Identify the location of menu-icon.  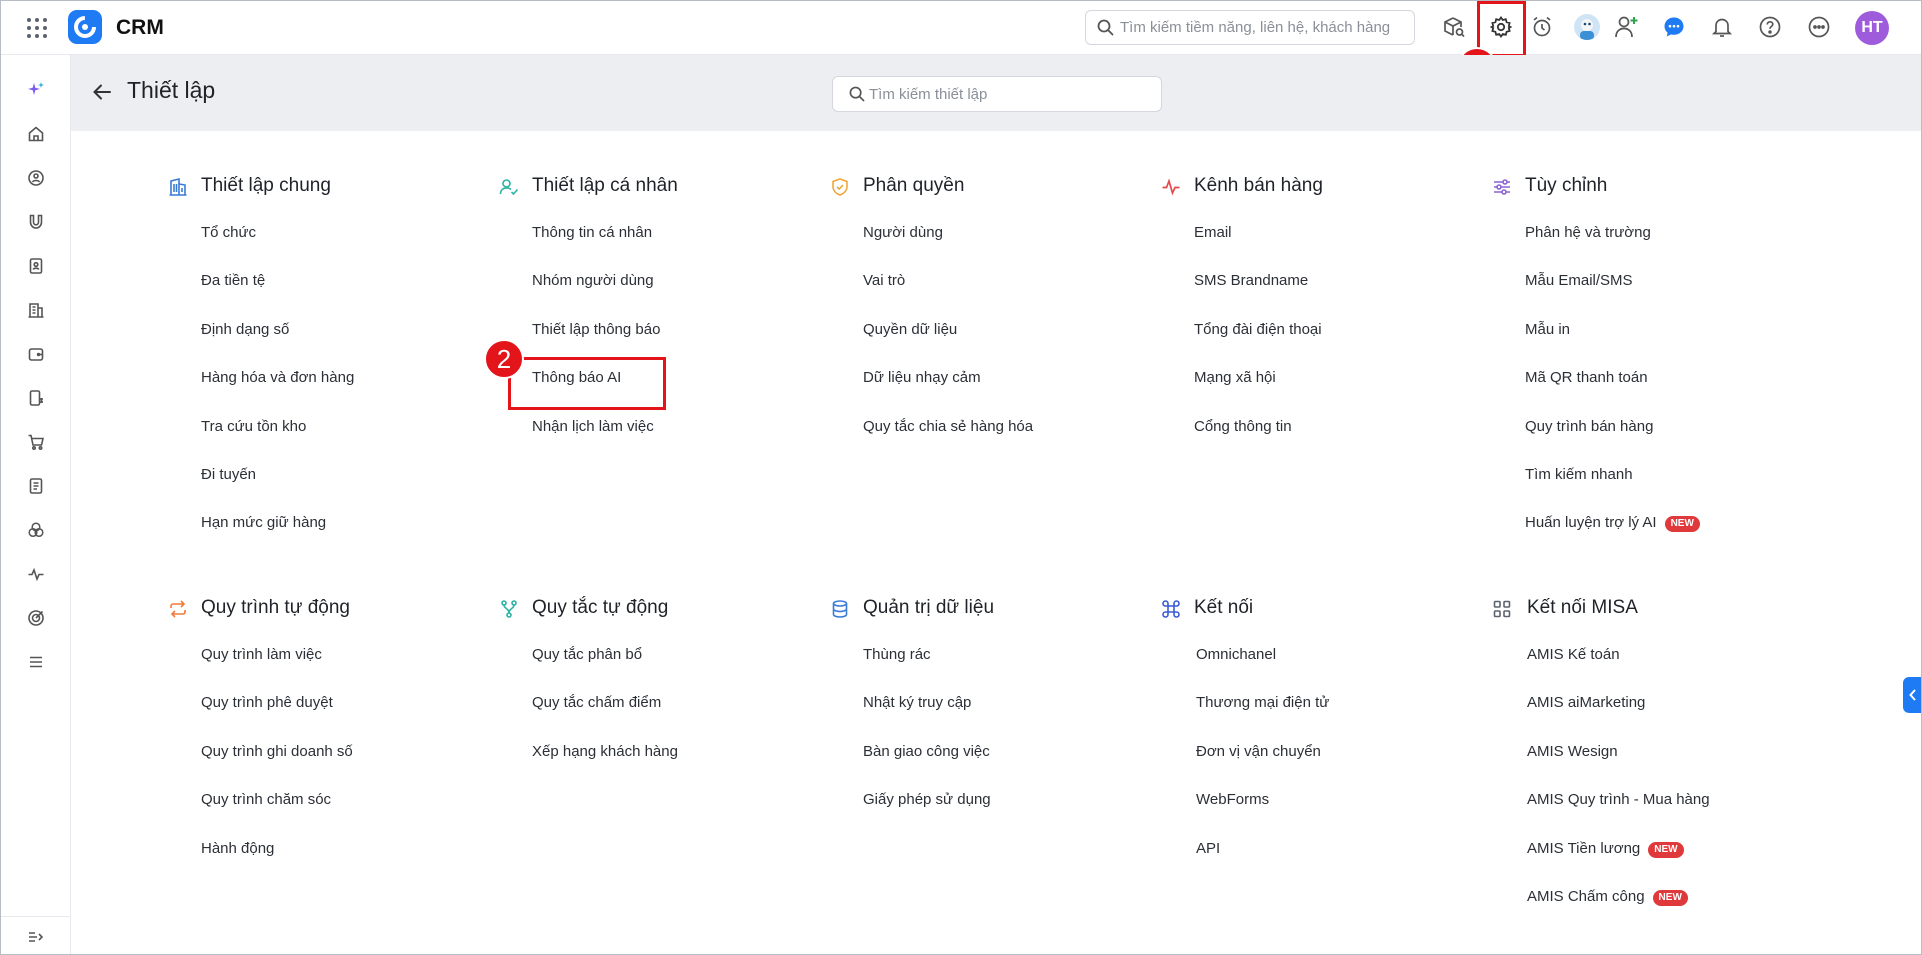
(36, 662).